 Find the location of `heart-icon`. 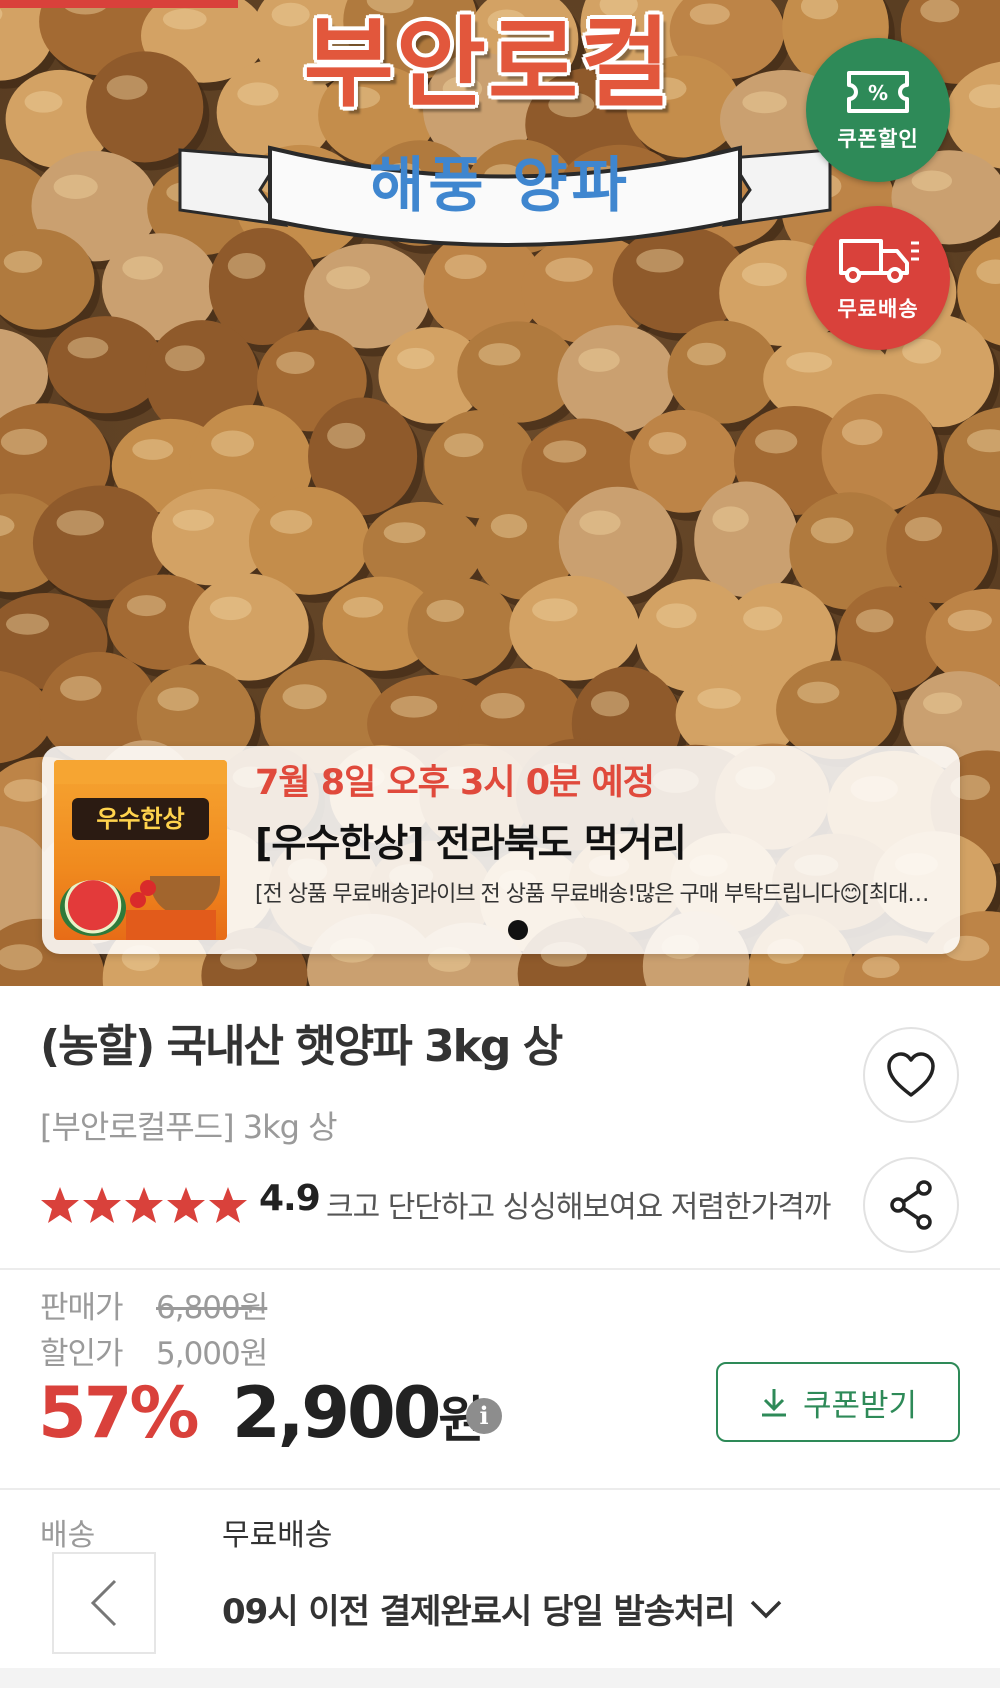

heart-icon is located at coordinates (911, 1074).